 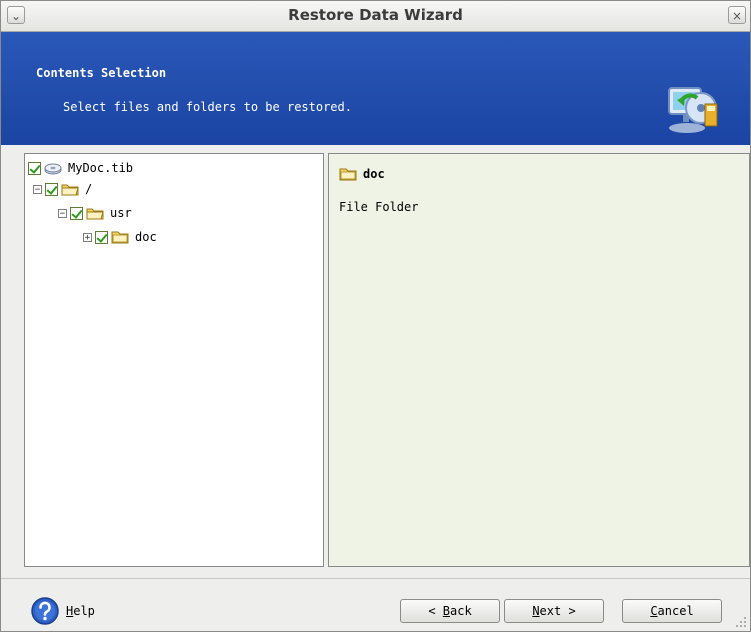 I want to click on tree-item-usr: − usr, so click(x=95, y=213).